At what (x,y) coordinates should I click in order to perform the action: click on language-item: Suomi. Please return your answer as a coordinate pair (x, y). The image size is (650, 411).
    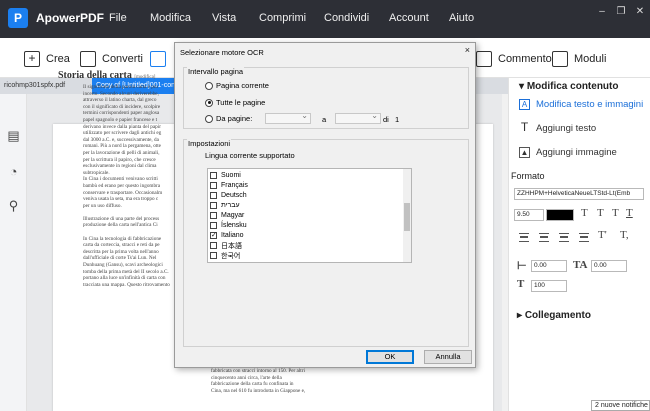
    Looking at the image, I should click on (225, 175).